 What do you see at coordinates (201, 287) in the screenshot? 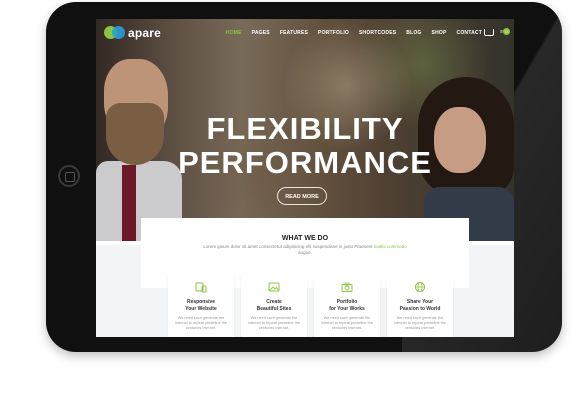
I see `responsive-icon` at bounding box center [201, 287].